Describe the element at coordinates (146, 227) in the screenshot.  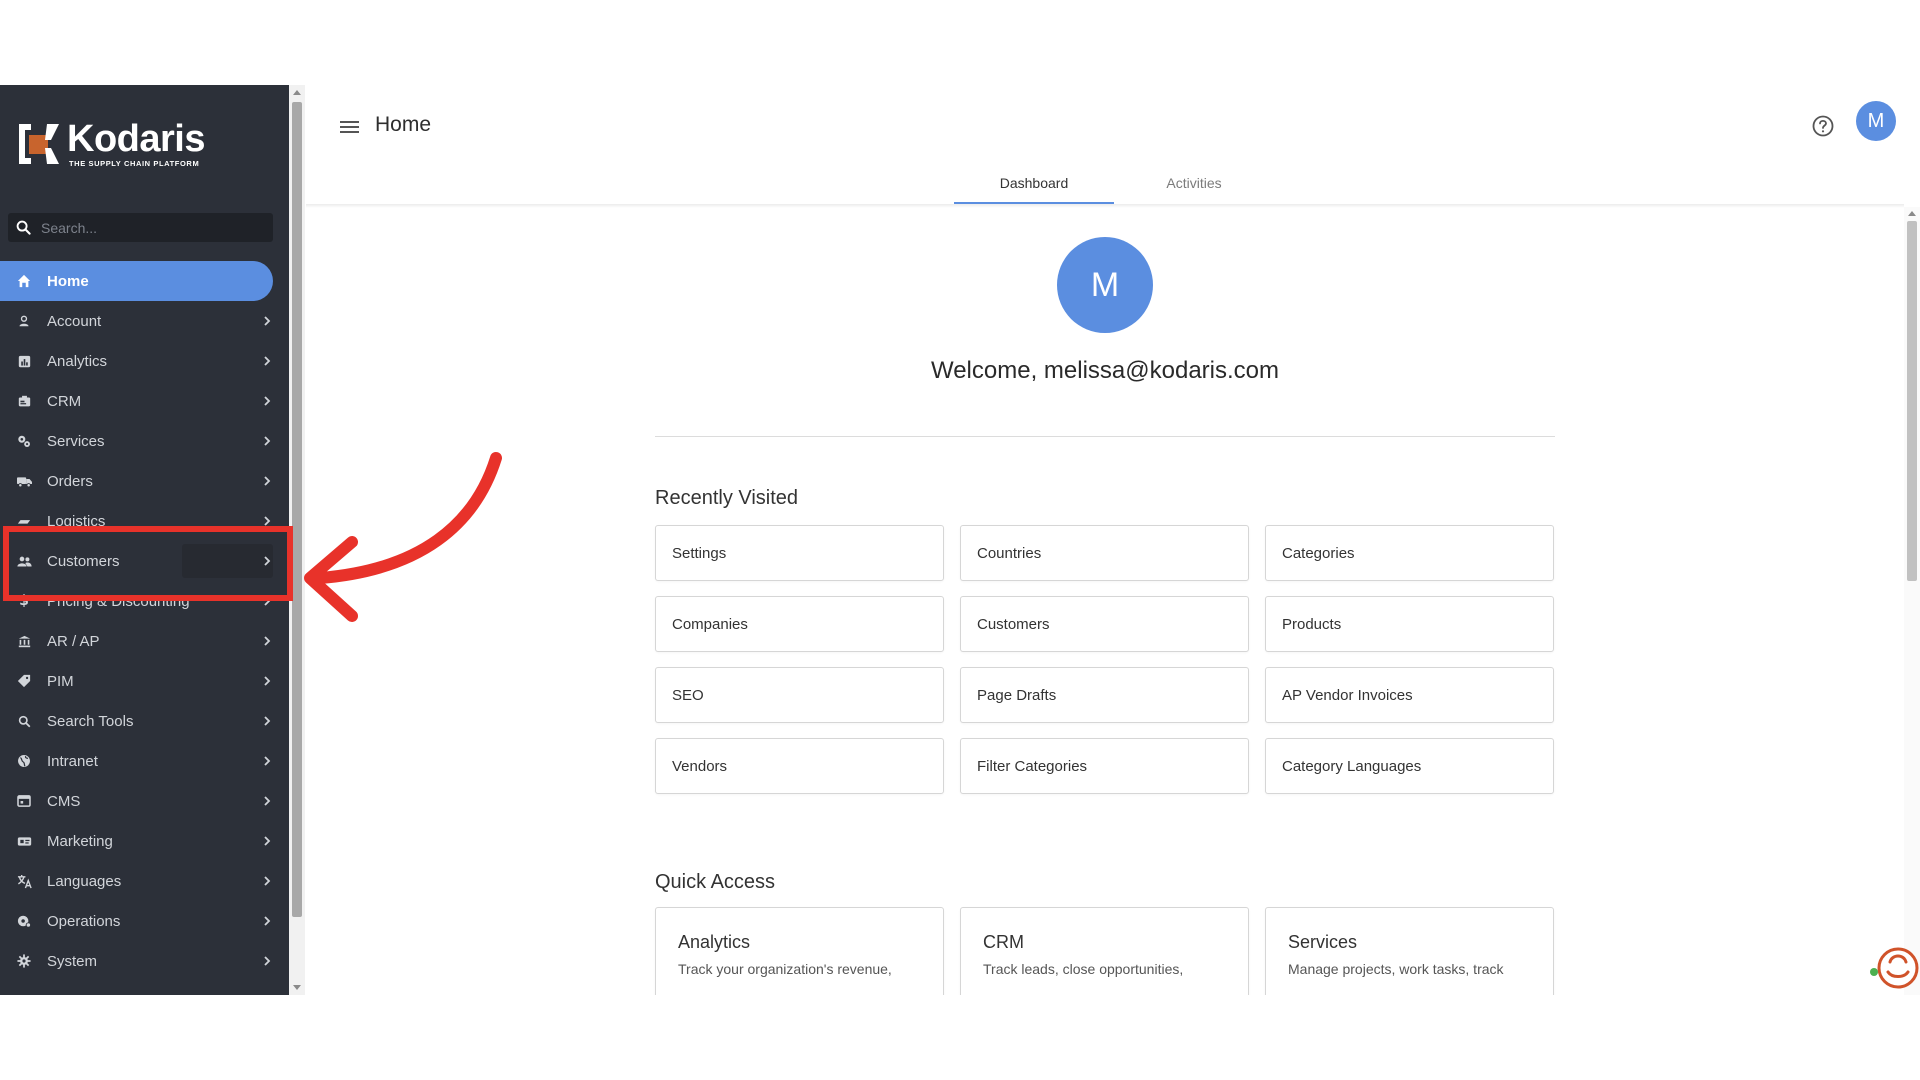
I see `search-input` at that location.